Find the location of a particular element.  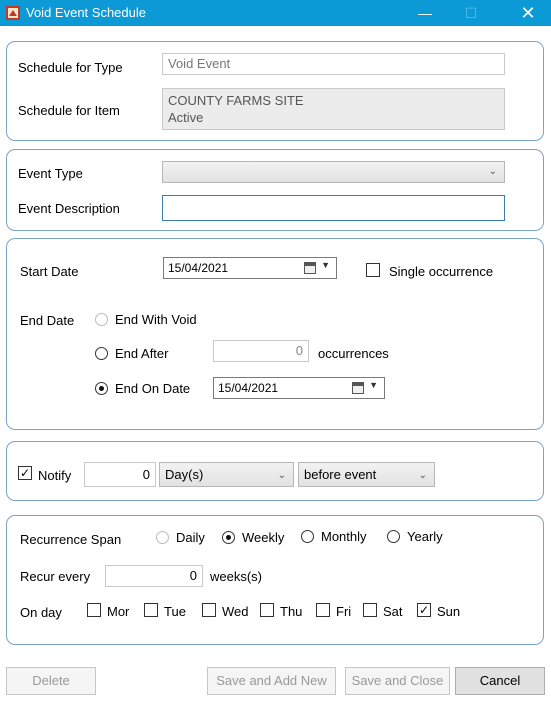

single-occurrence-label: Single occurrence is located at coordinates (441, 271).